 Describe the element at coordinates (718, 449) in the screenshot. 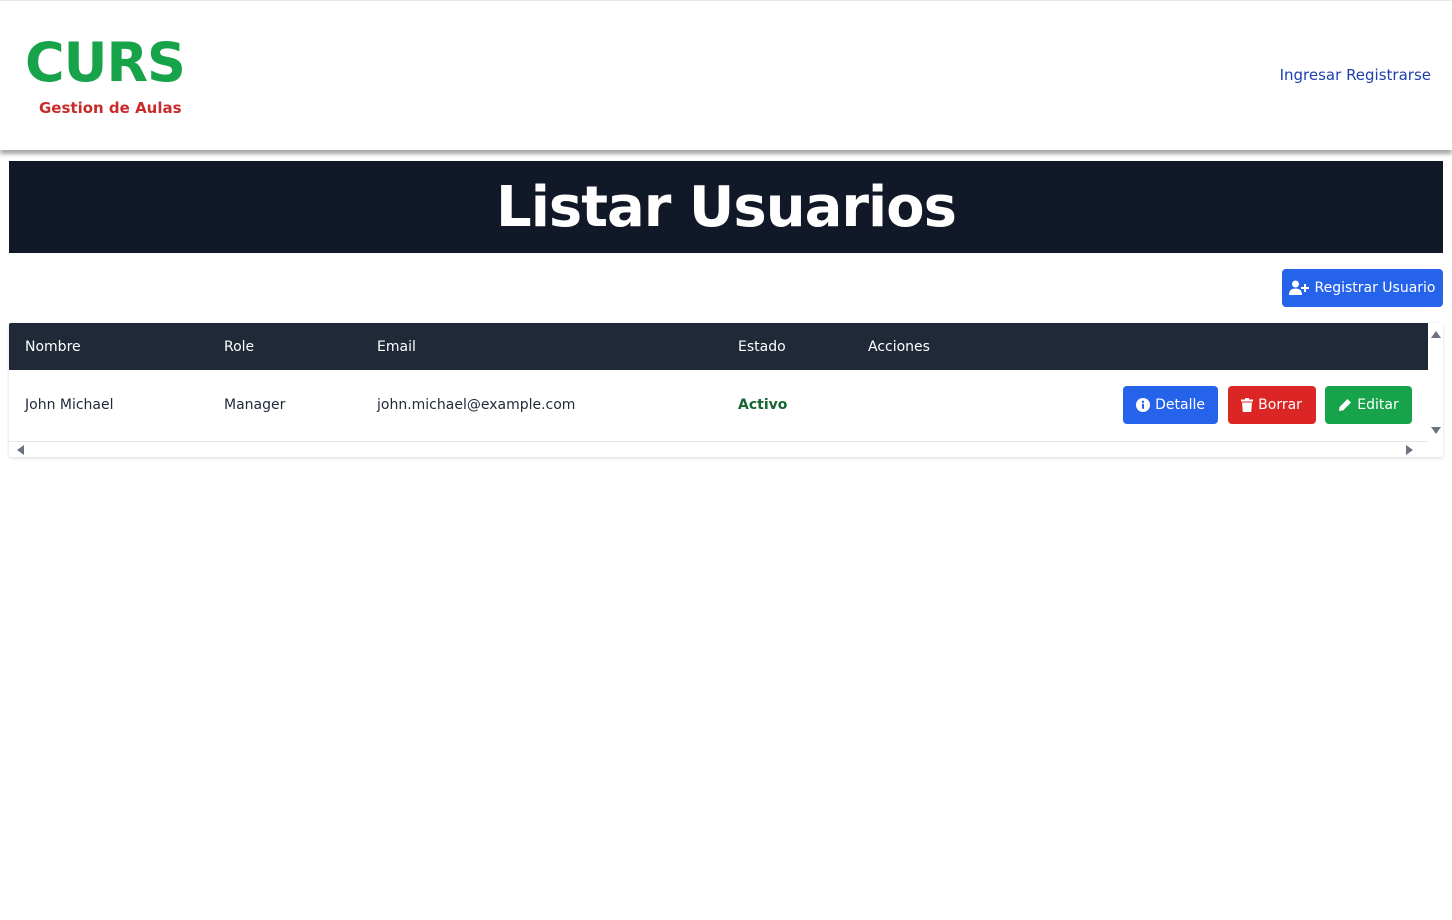

I see `horizontal-scrollbar` at that location.